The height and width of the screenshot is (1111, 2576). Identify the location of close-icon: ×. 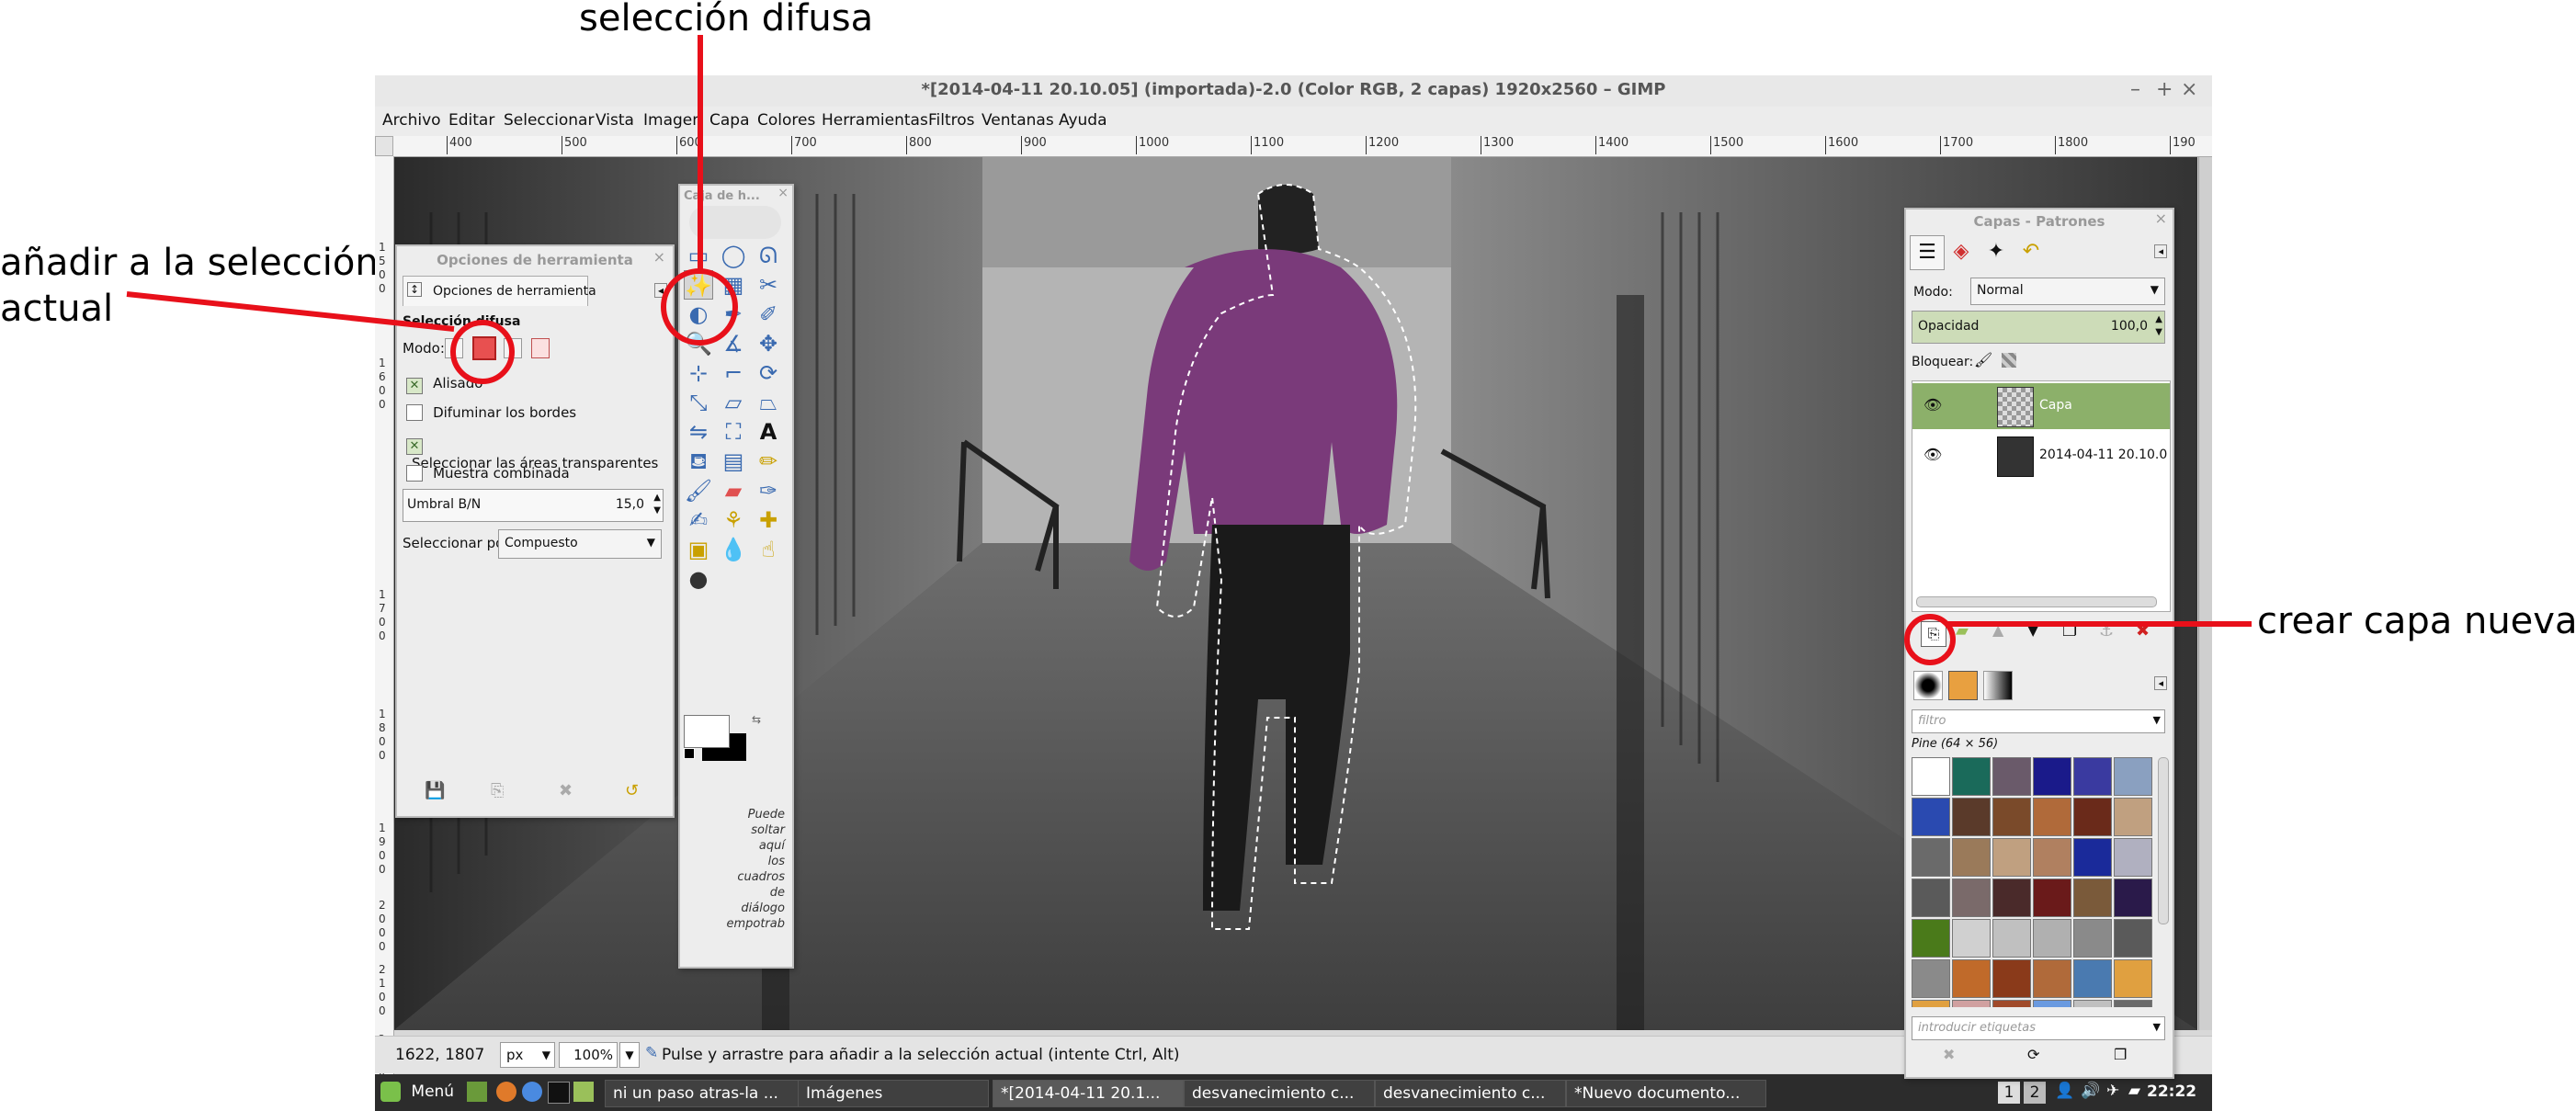
(659, 257).